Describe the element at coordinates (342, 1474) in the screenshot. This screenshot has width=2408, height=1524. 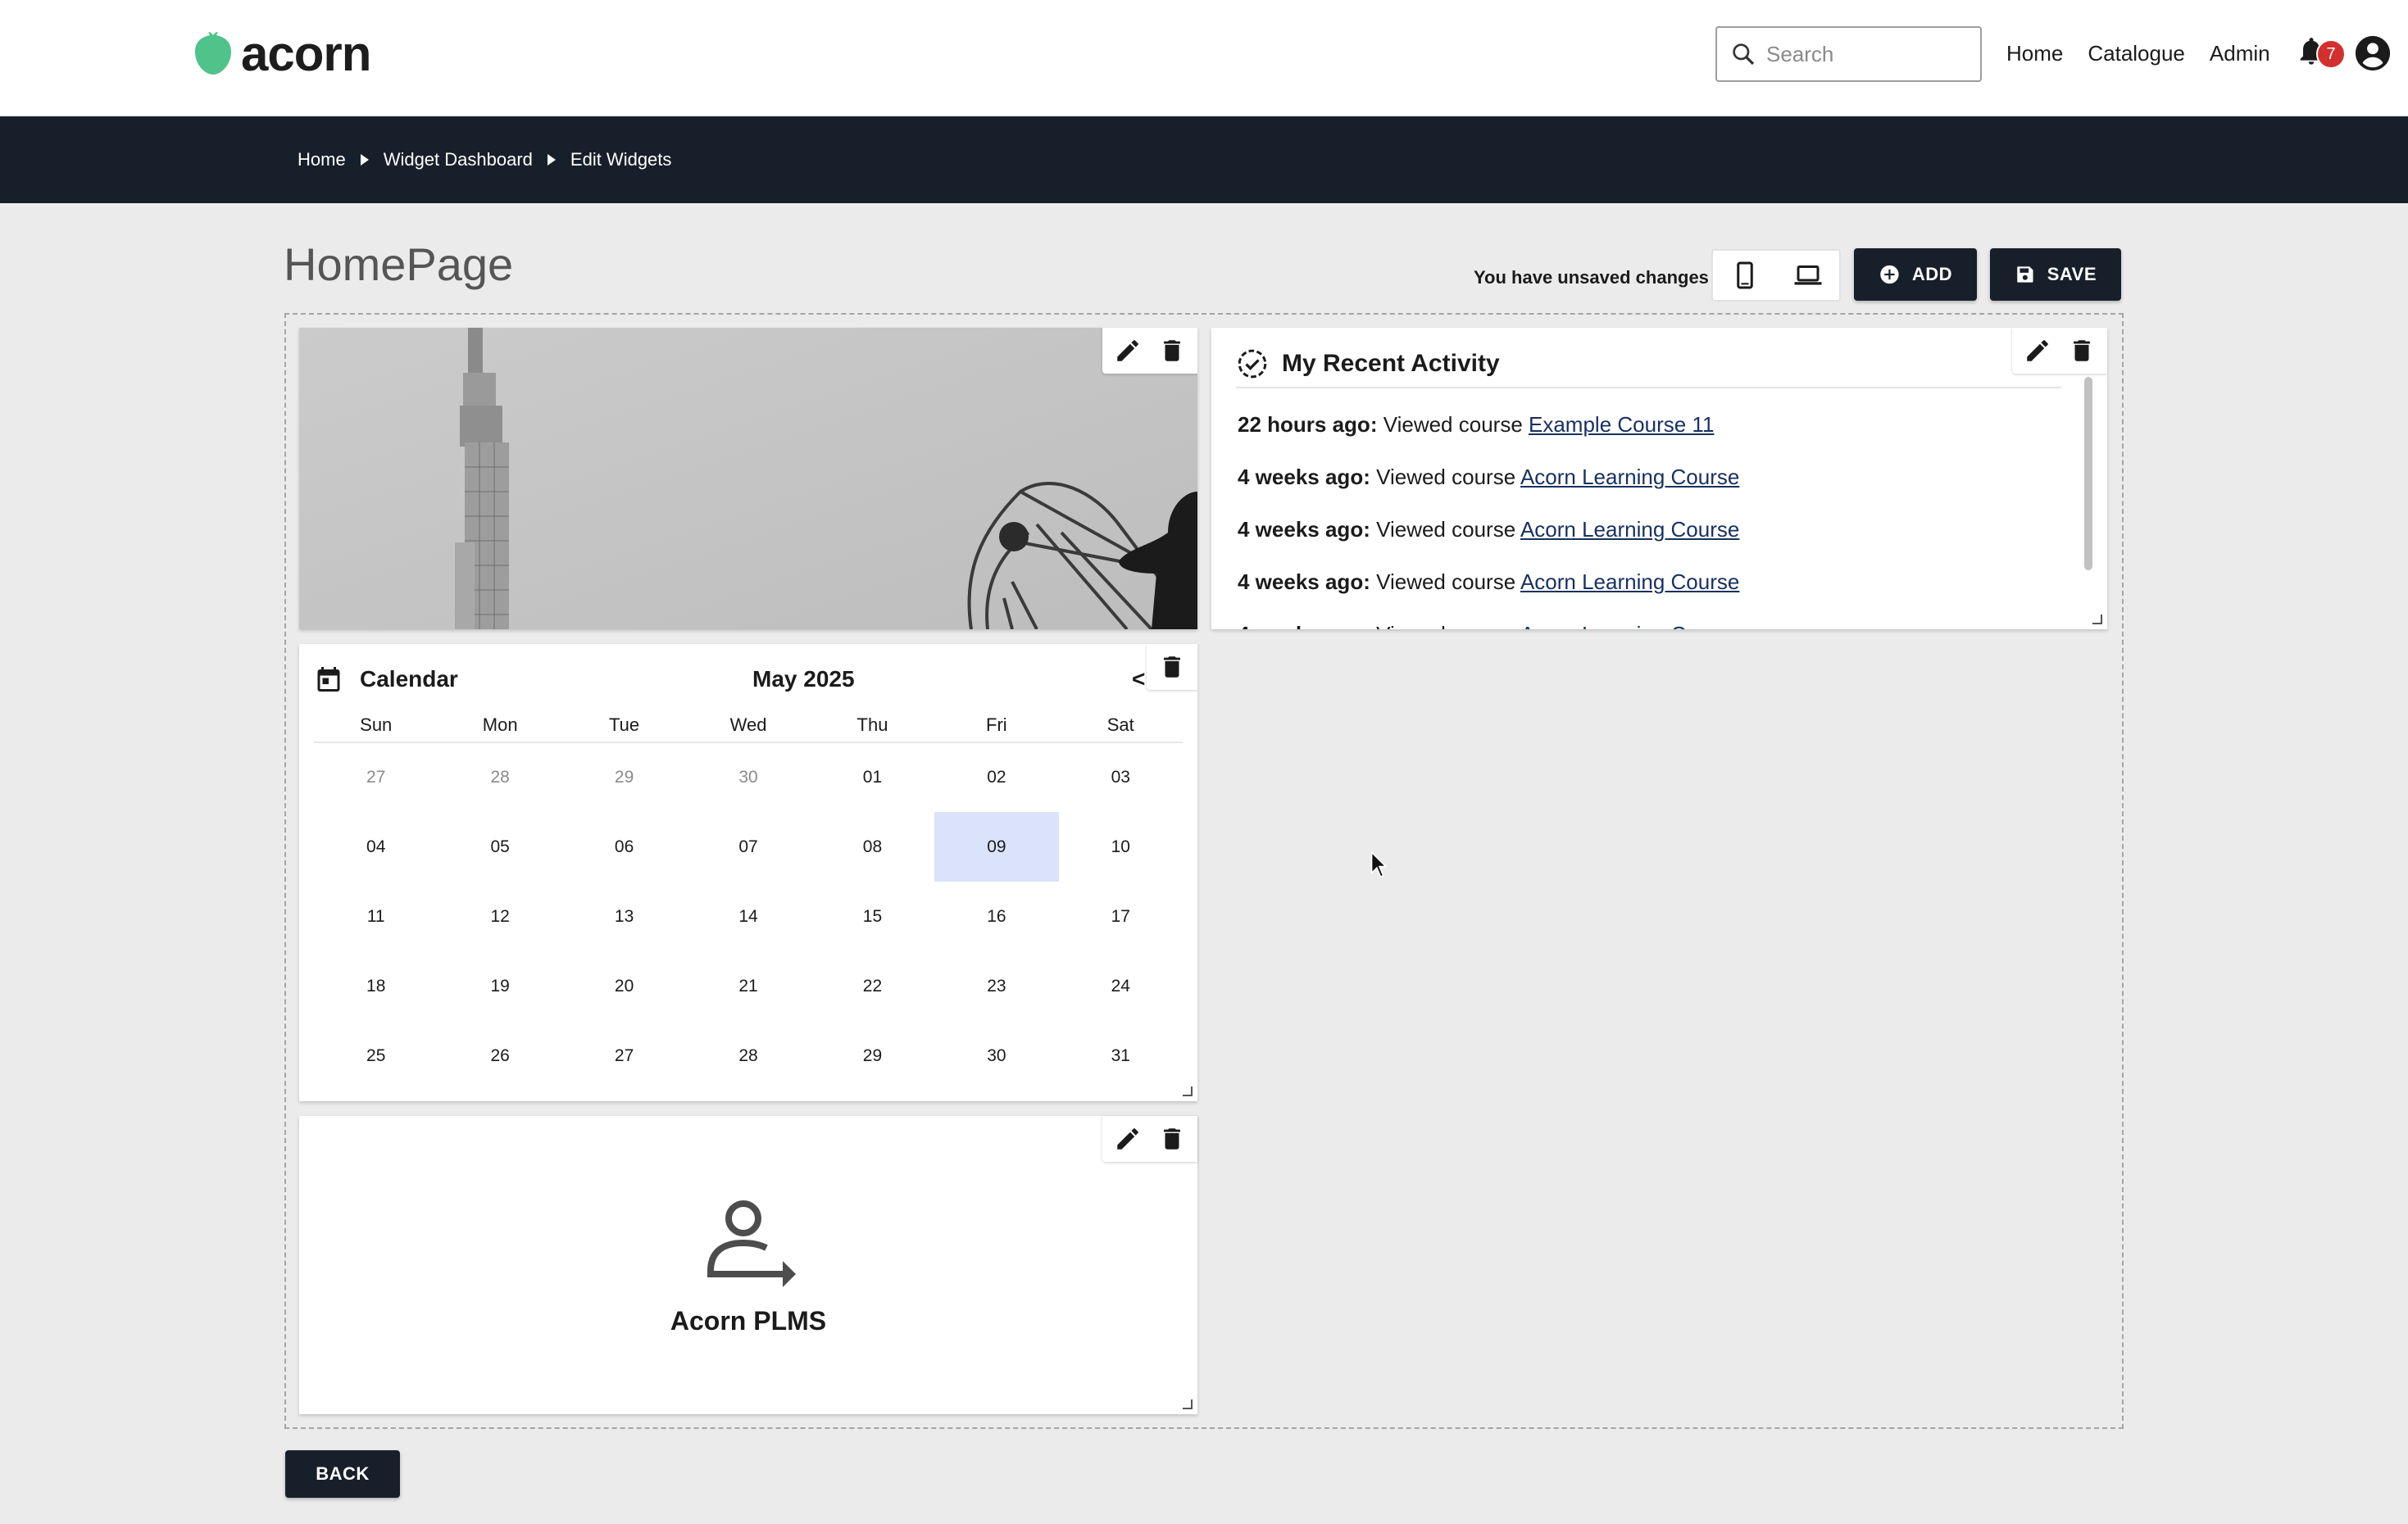
I see `back-button: BACK` at that location.